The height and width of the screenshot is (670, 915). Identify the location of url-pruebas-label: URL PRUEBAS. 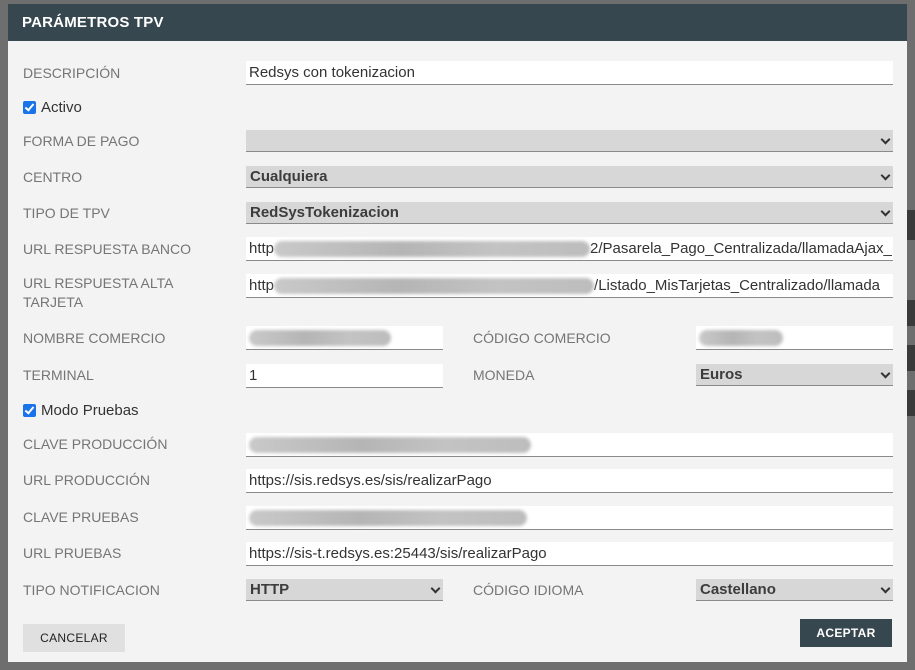
(72, 553).